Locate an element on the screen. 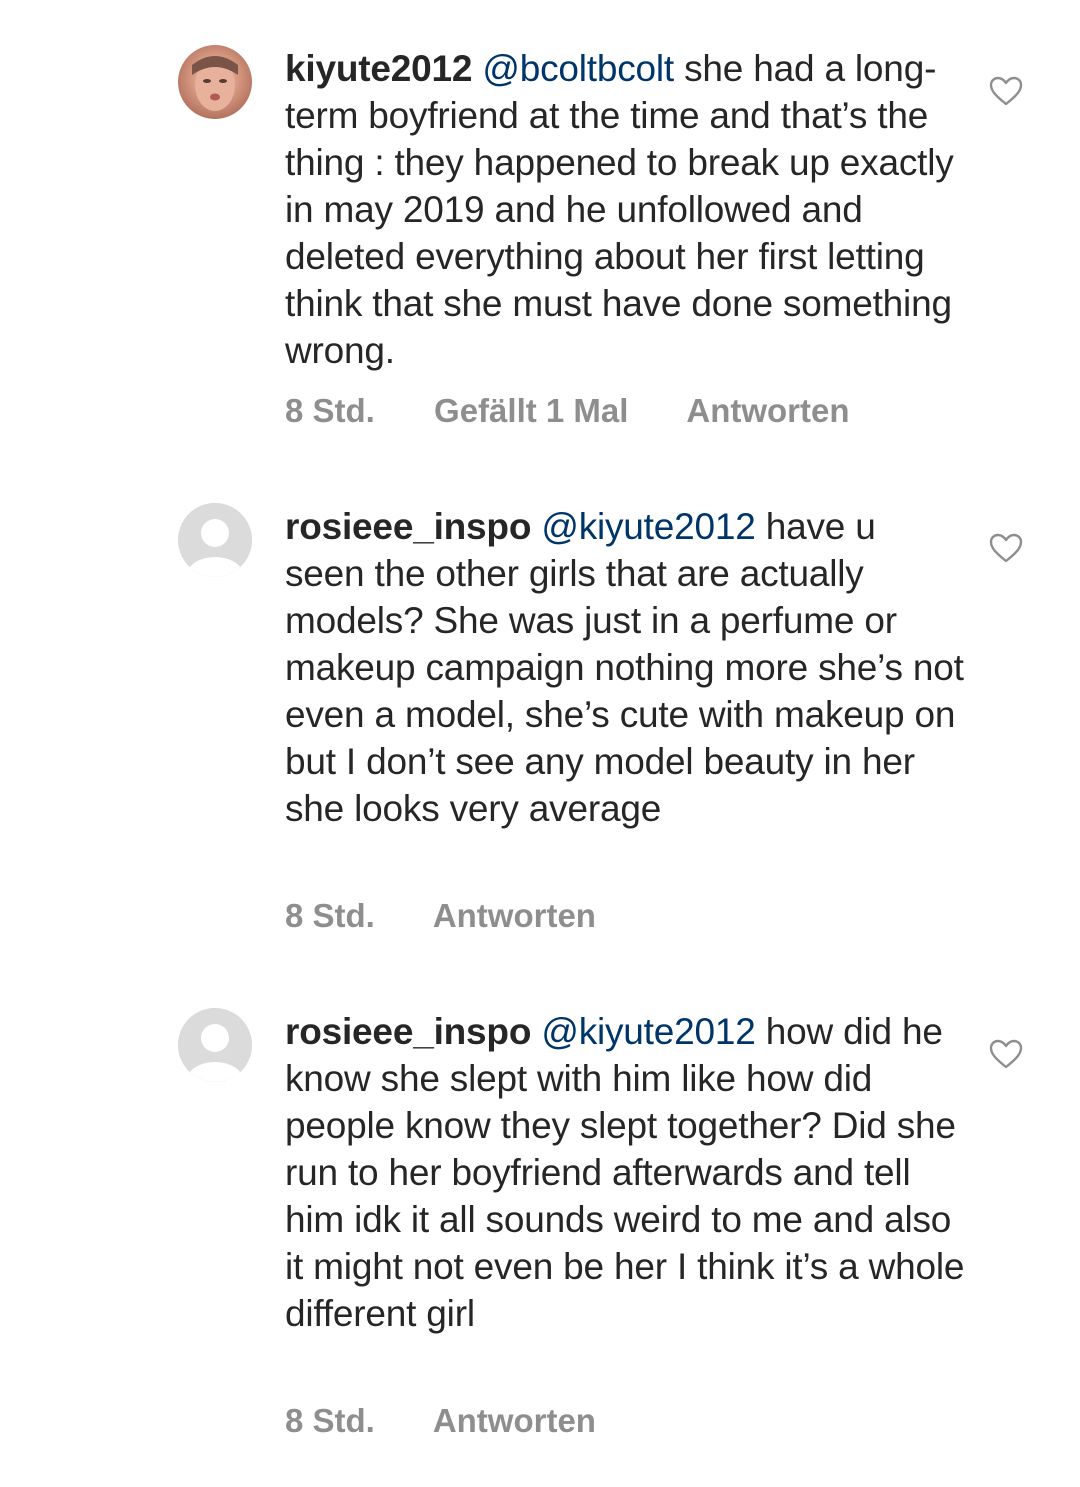 This screenshot has height=1487, width=1080. comment-meta: 8 Std. Gefällt 1 Mal Antworten is located at coordinates (592, 411).